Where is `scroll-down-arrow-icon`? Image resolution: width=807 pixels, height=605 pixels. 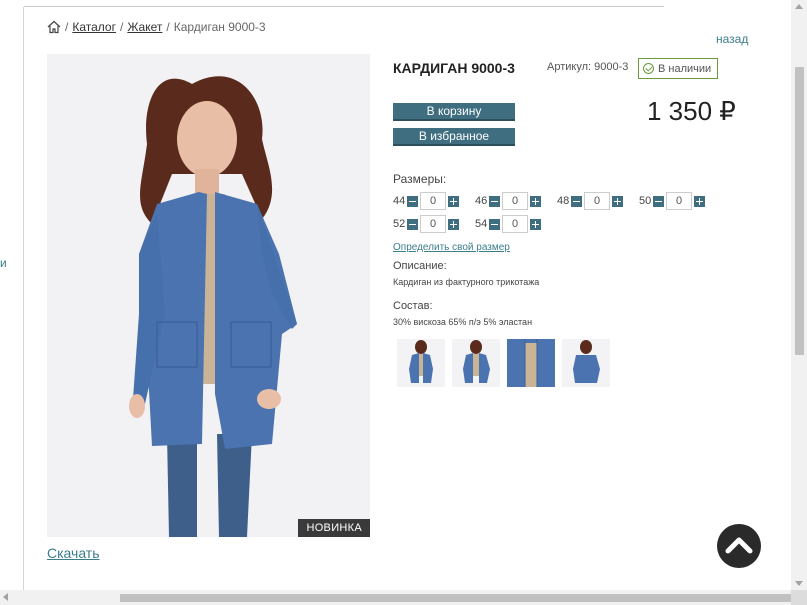 scroll-down-arrow-icon is located at coordinates (799, 583).